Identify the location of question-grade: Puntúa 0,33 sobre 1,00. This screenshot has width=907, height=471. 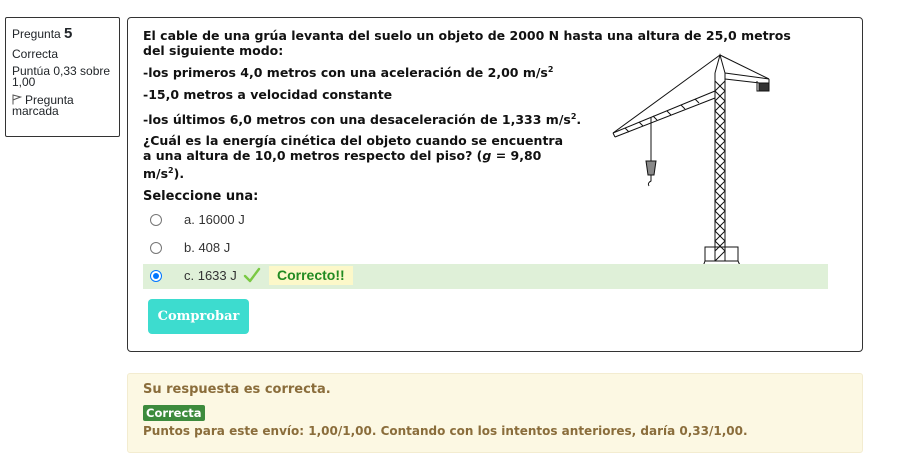
(61, 76).